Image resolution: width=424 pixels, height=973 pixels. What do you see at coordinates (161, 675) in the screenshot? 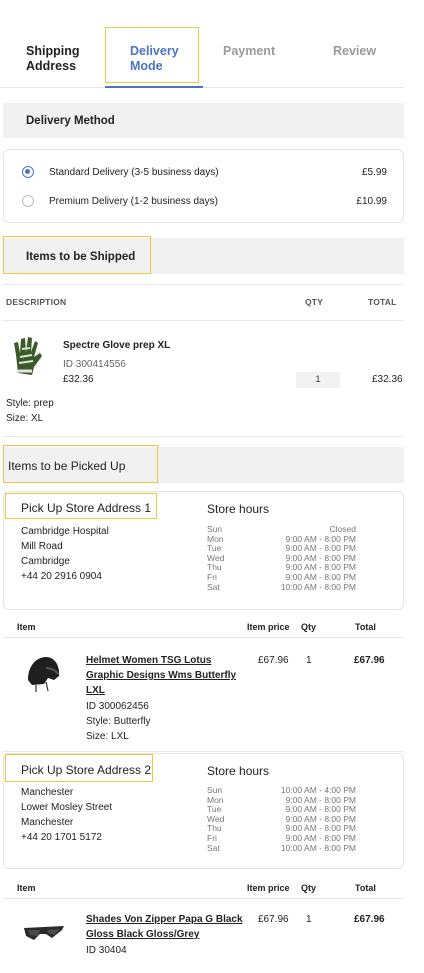
I see `pickup-item-1-name-line2: Graphic Designs Wms Butterfly` at bounding box center [161, 675].